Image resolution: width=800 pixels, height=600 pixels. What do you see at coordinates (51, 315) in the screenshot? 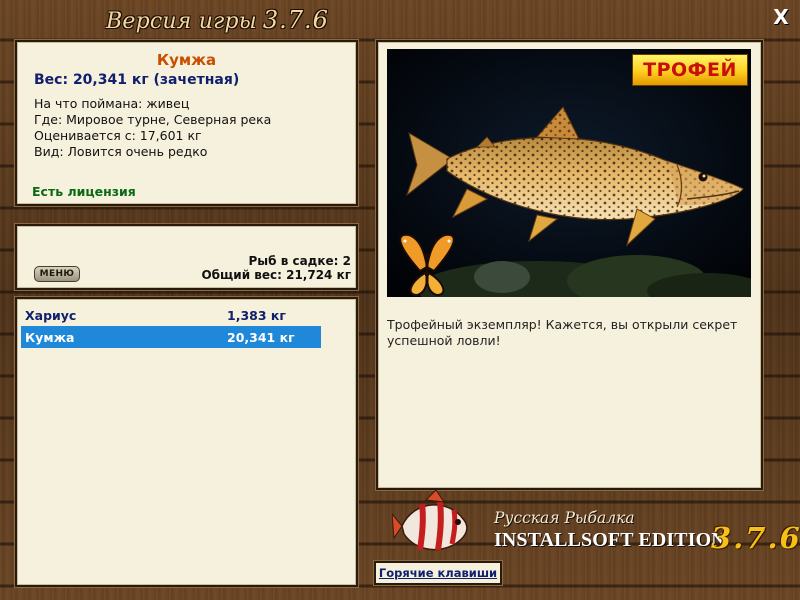
I see `catch-name: Хариус` at bounding box center [51, 315].